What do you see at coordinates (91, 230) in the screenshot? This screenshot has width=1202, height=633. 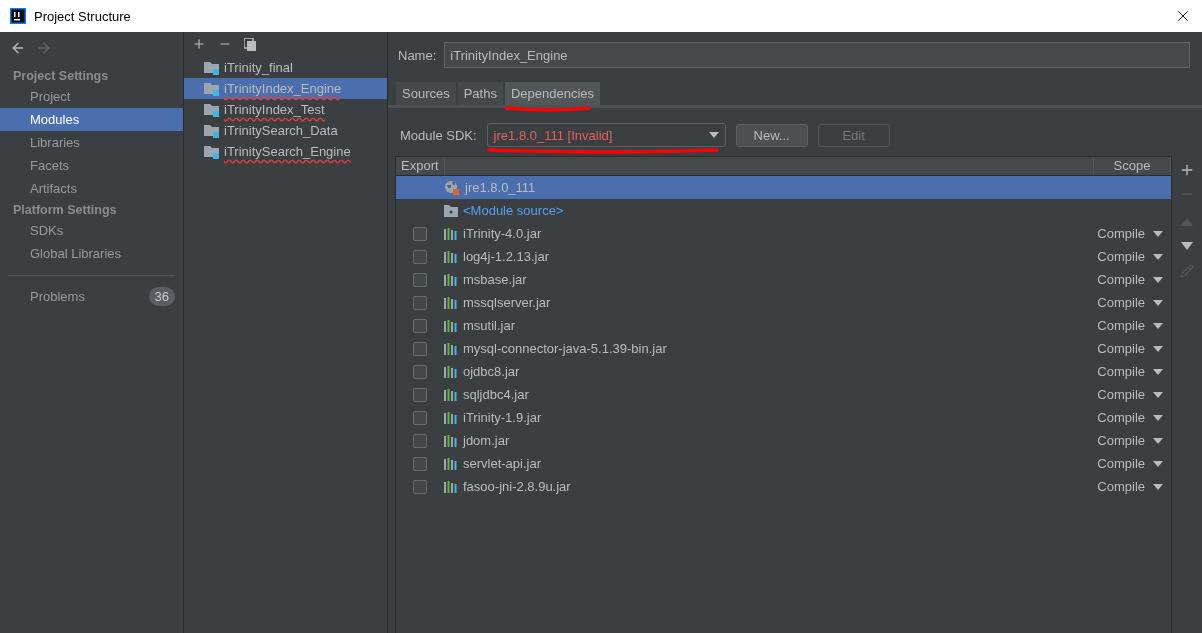 I see `sidebar-item: SDKs` at bounding box center [91, 230].